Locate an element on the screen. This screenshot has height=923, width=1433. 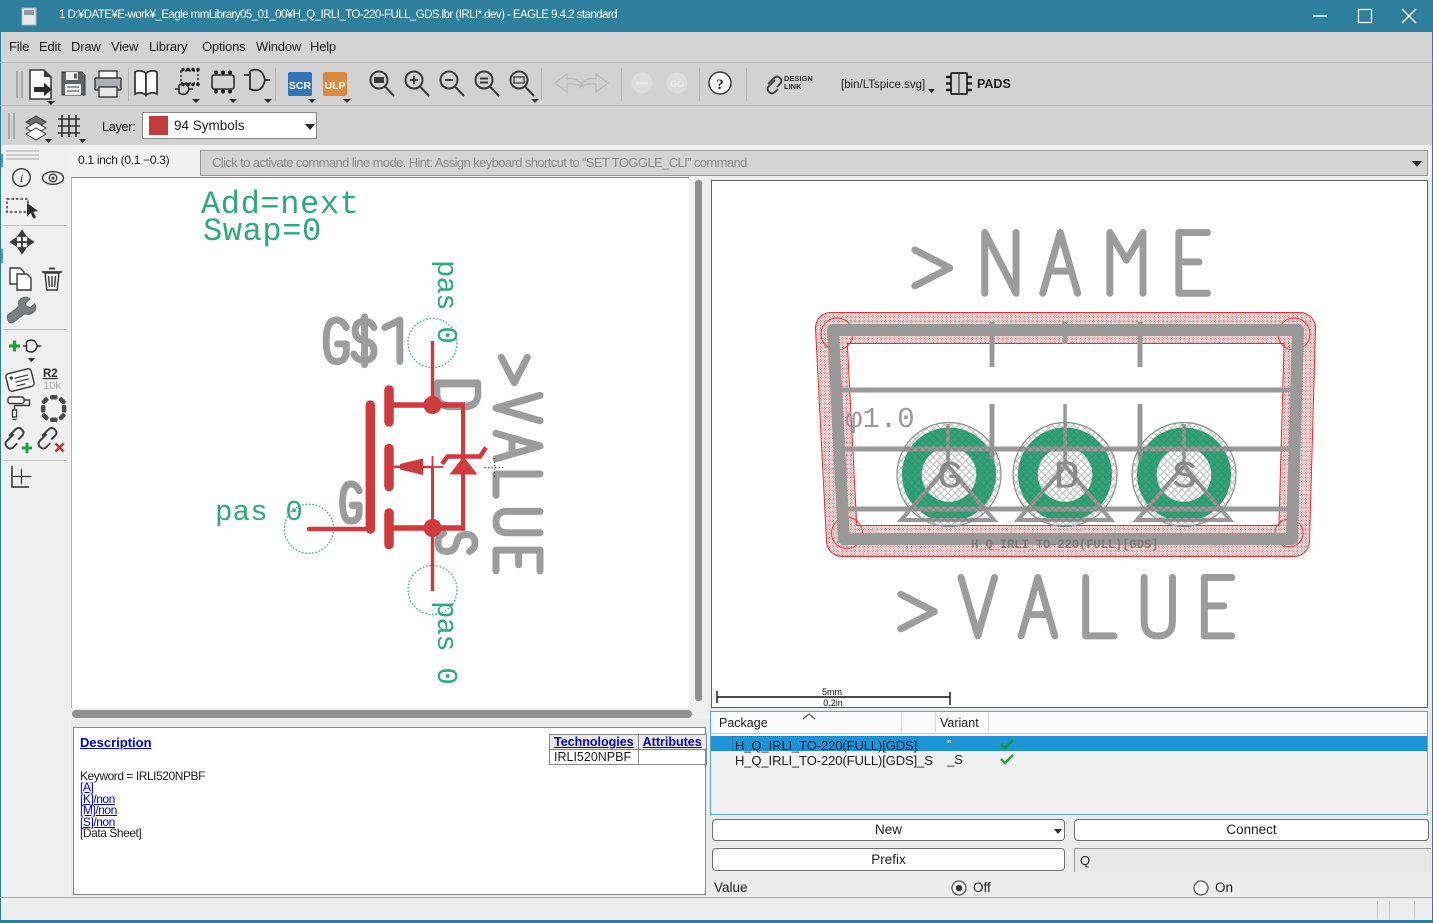
svg-text: SCR is located at coordinates (300, 86).